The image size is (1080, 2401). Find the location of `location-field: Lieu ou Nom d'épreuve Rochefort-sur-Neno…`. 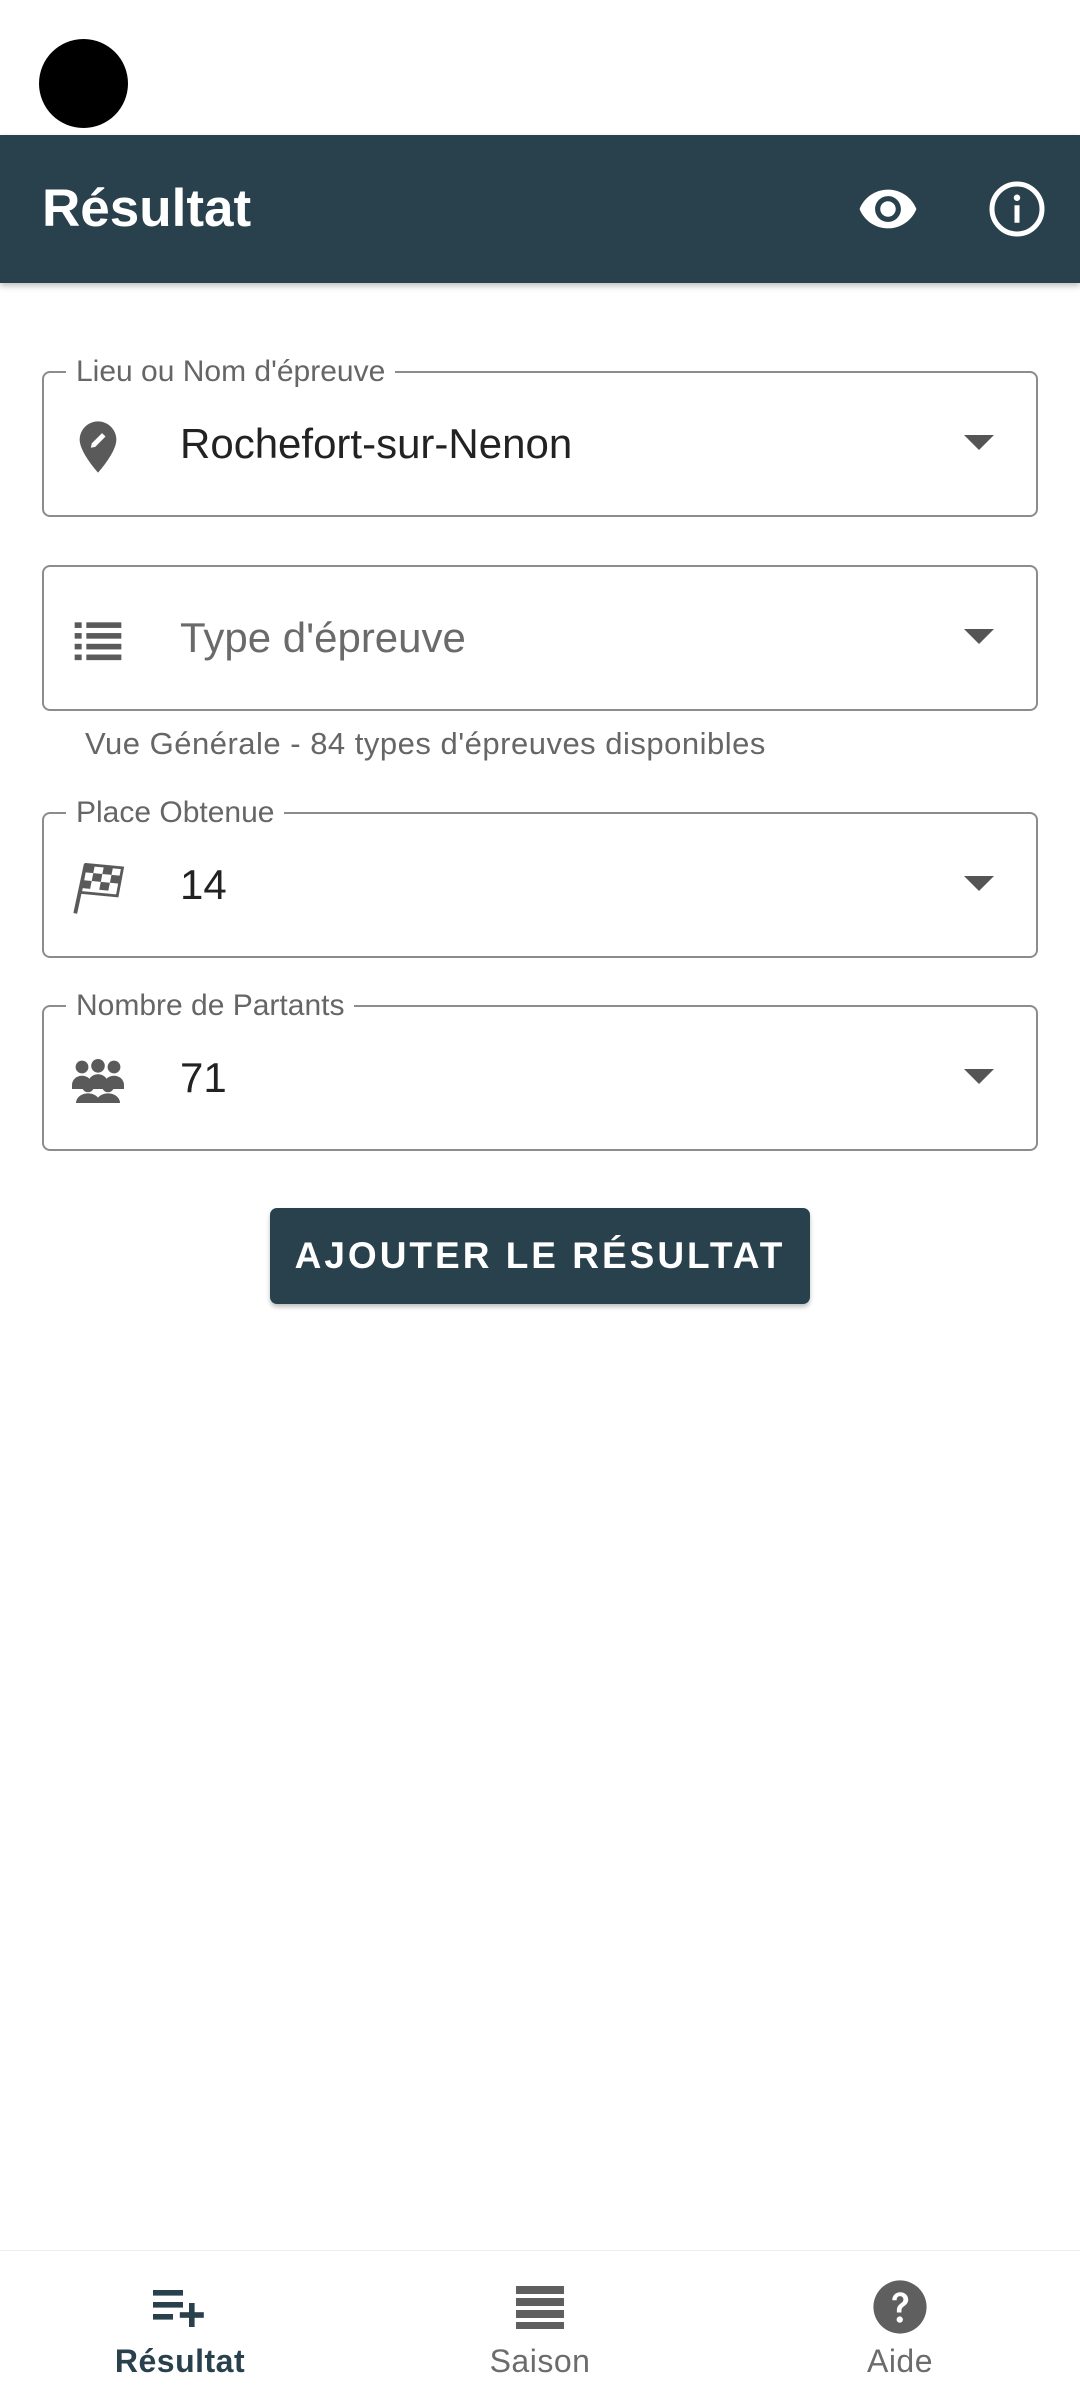

location-field: Lieu ou Nom d'épreuve Rochefort-sur-Neno… is located at coordinates (540, 435).